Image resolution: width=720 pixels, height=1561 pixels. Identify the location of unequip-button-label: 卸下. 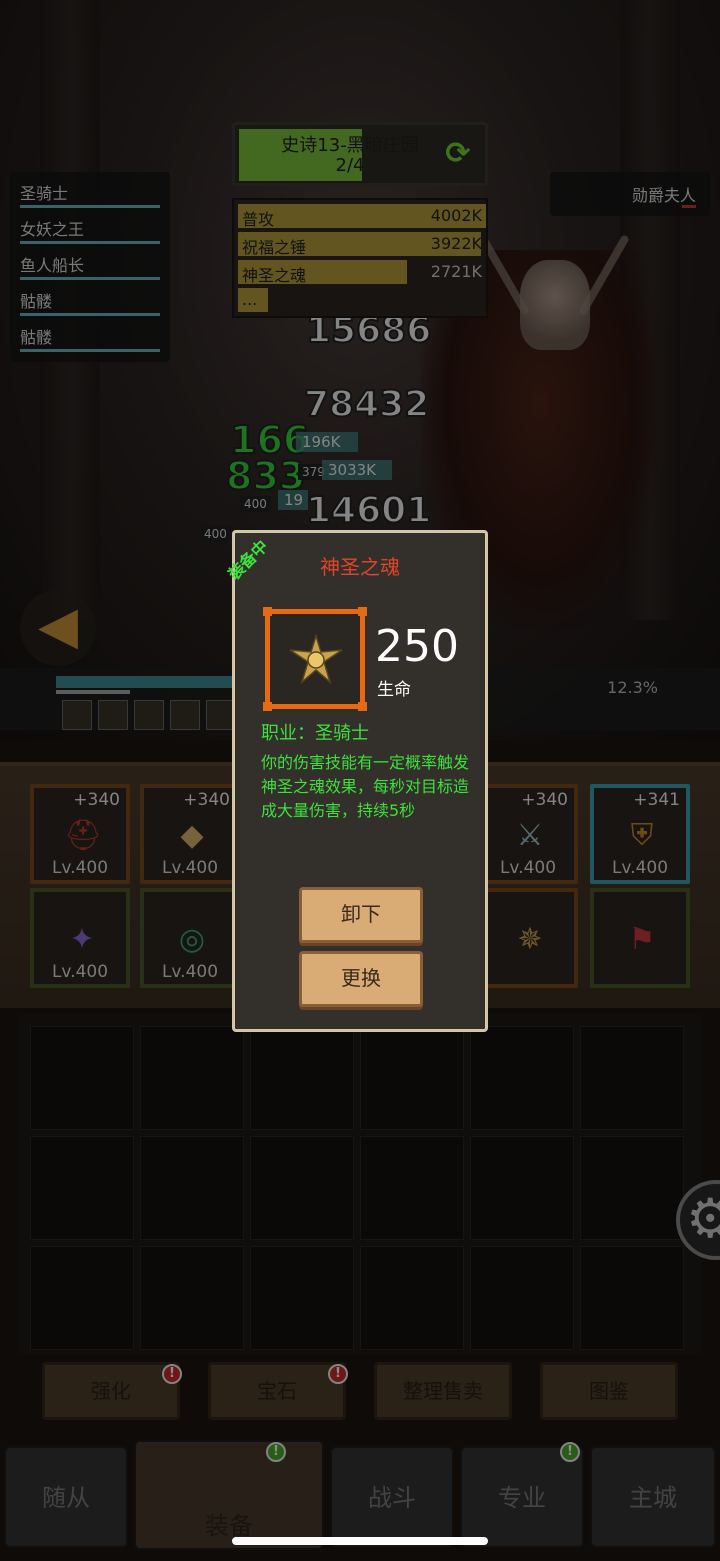
(361, 914).